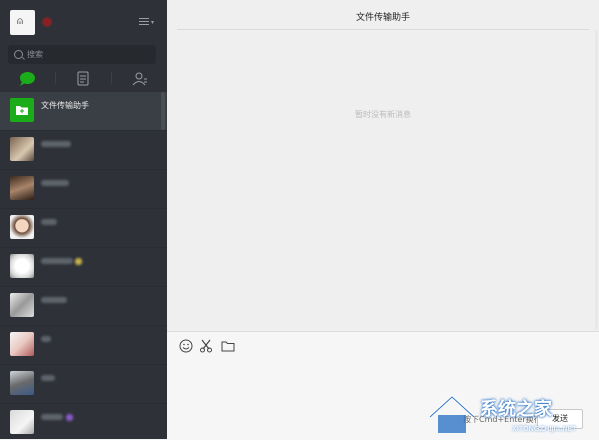  Describe the element at coordinates (383, 29) in the screenshot. I see `divider` at that location.